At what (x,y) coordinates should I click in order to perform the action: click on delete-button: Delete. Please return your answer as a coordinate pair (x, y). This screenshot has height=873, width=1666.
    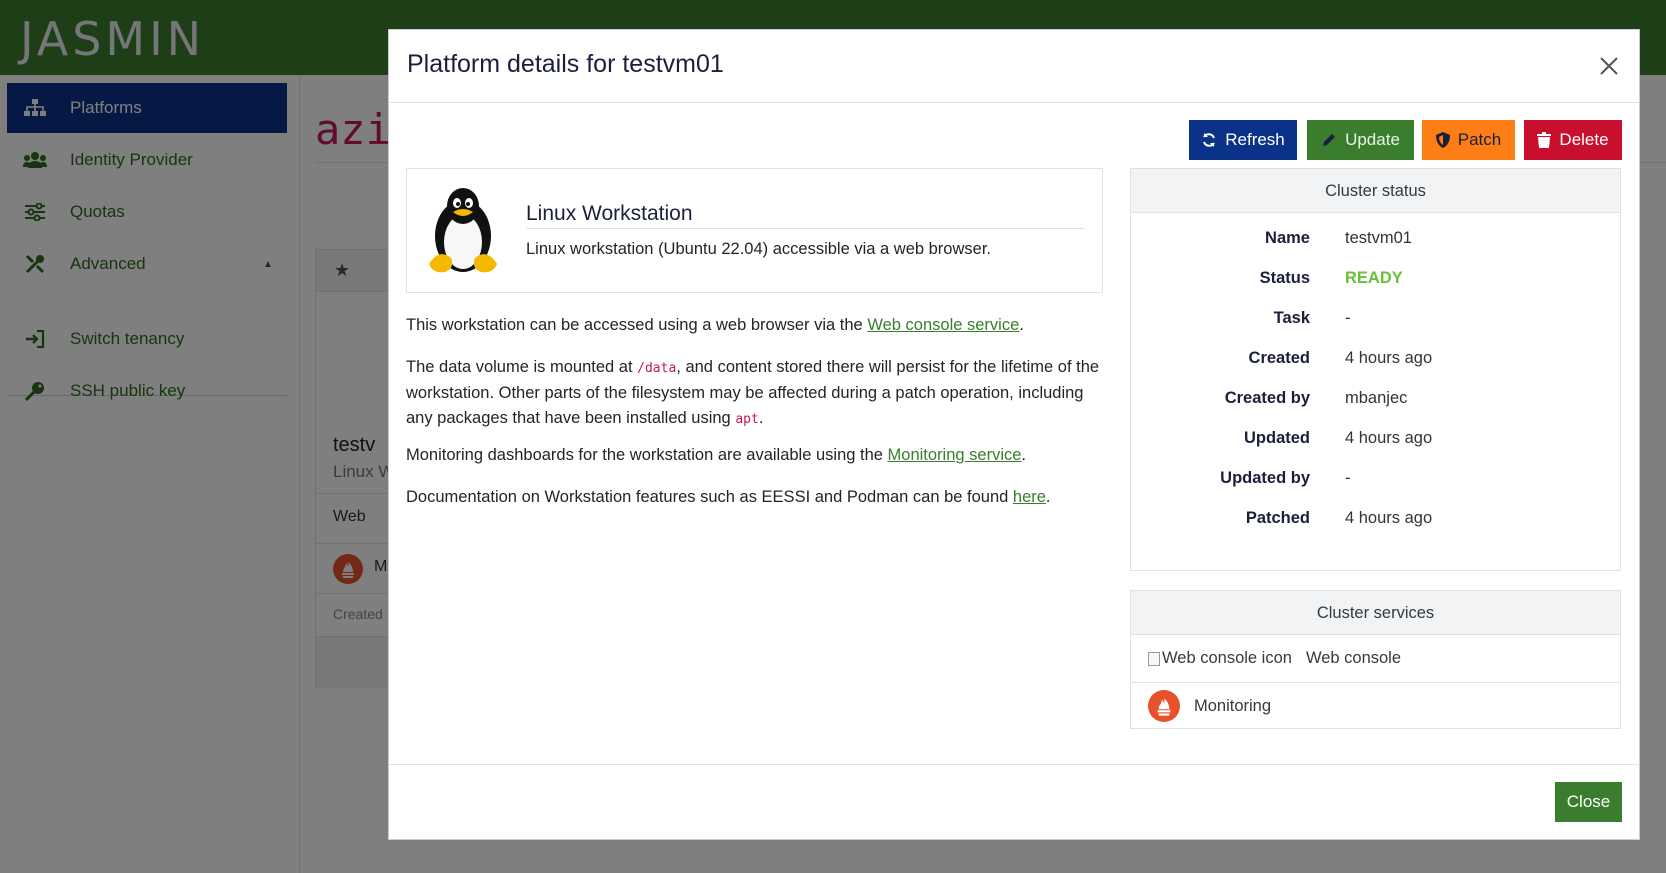
    Looking at the image, I should click on (1573, 140).